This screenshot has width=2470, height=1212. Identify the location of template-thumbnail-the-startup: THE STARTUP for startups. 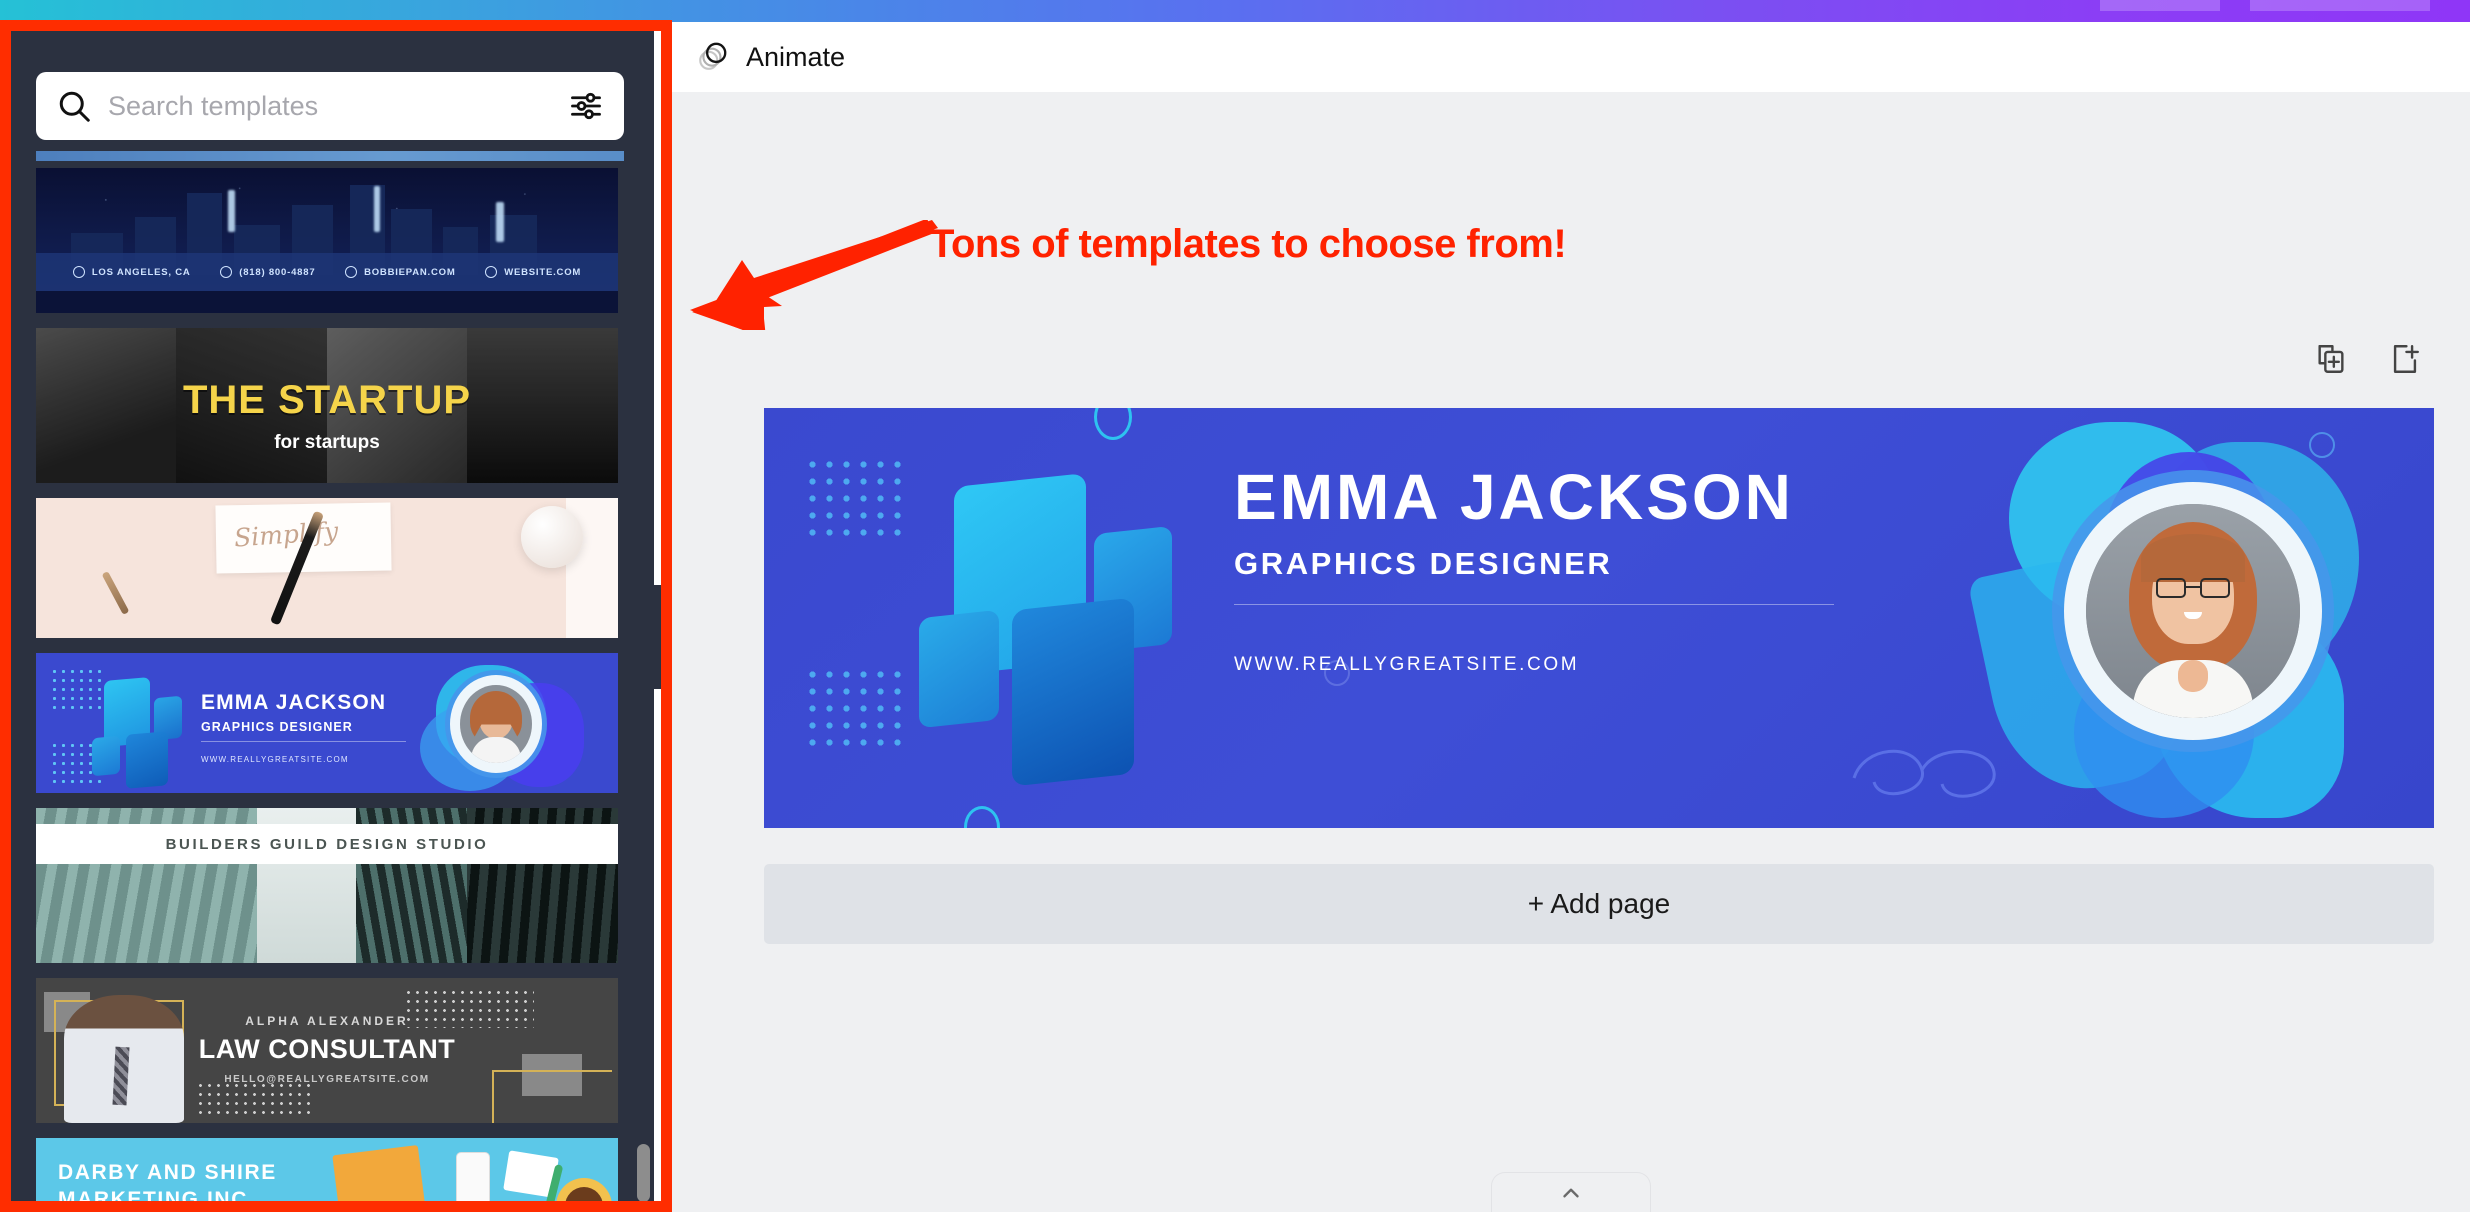
(327, 405).